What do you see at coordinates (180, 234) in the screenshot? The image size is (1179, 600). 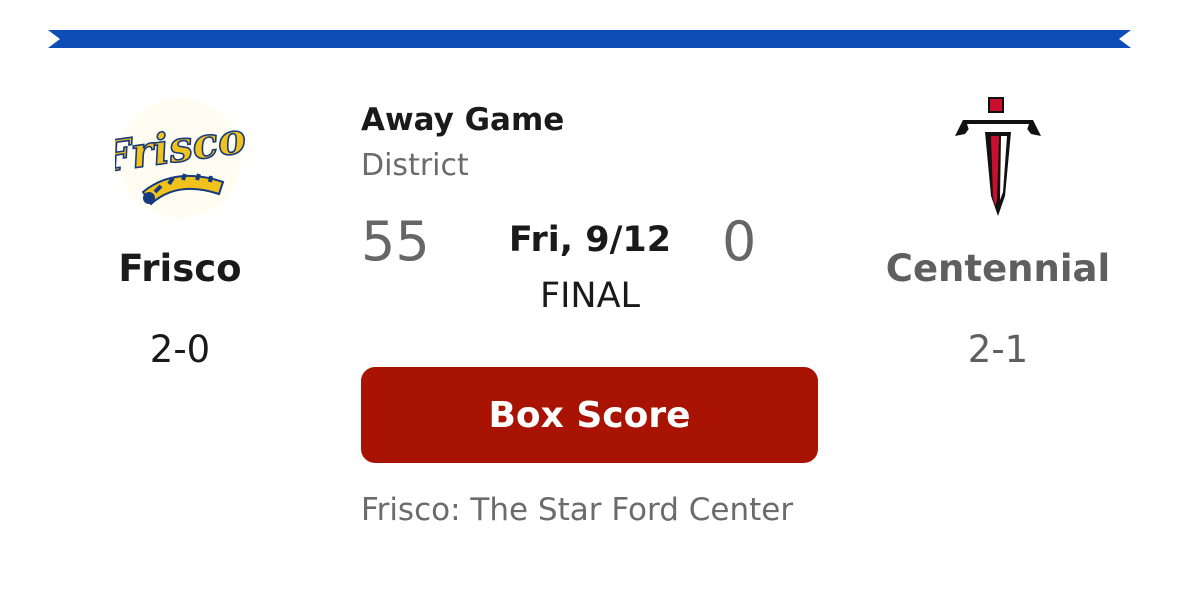 I see `home-team: Frisco Frisco 2-0` at bounding box center [180, 234].